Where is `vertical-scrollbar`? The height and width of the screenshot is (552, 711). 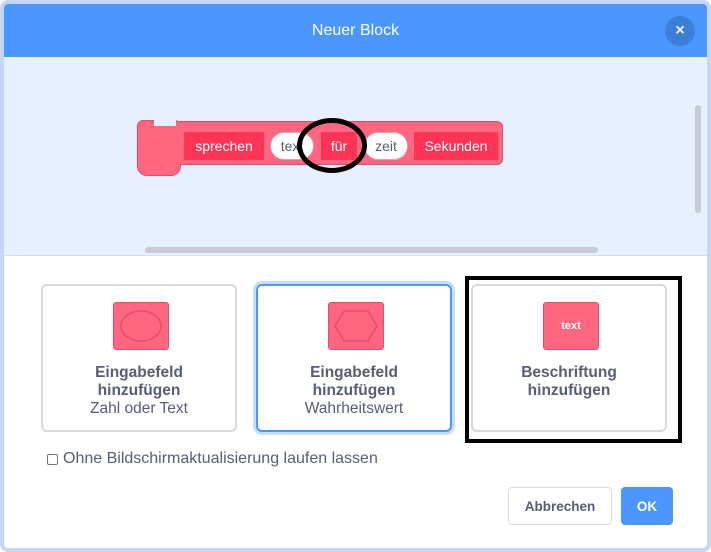
vertical-scrollbar is located at coordinates (698, 159).